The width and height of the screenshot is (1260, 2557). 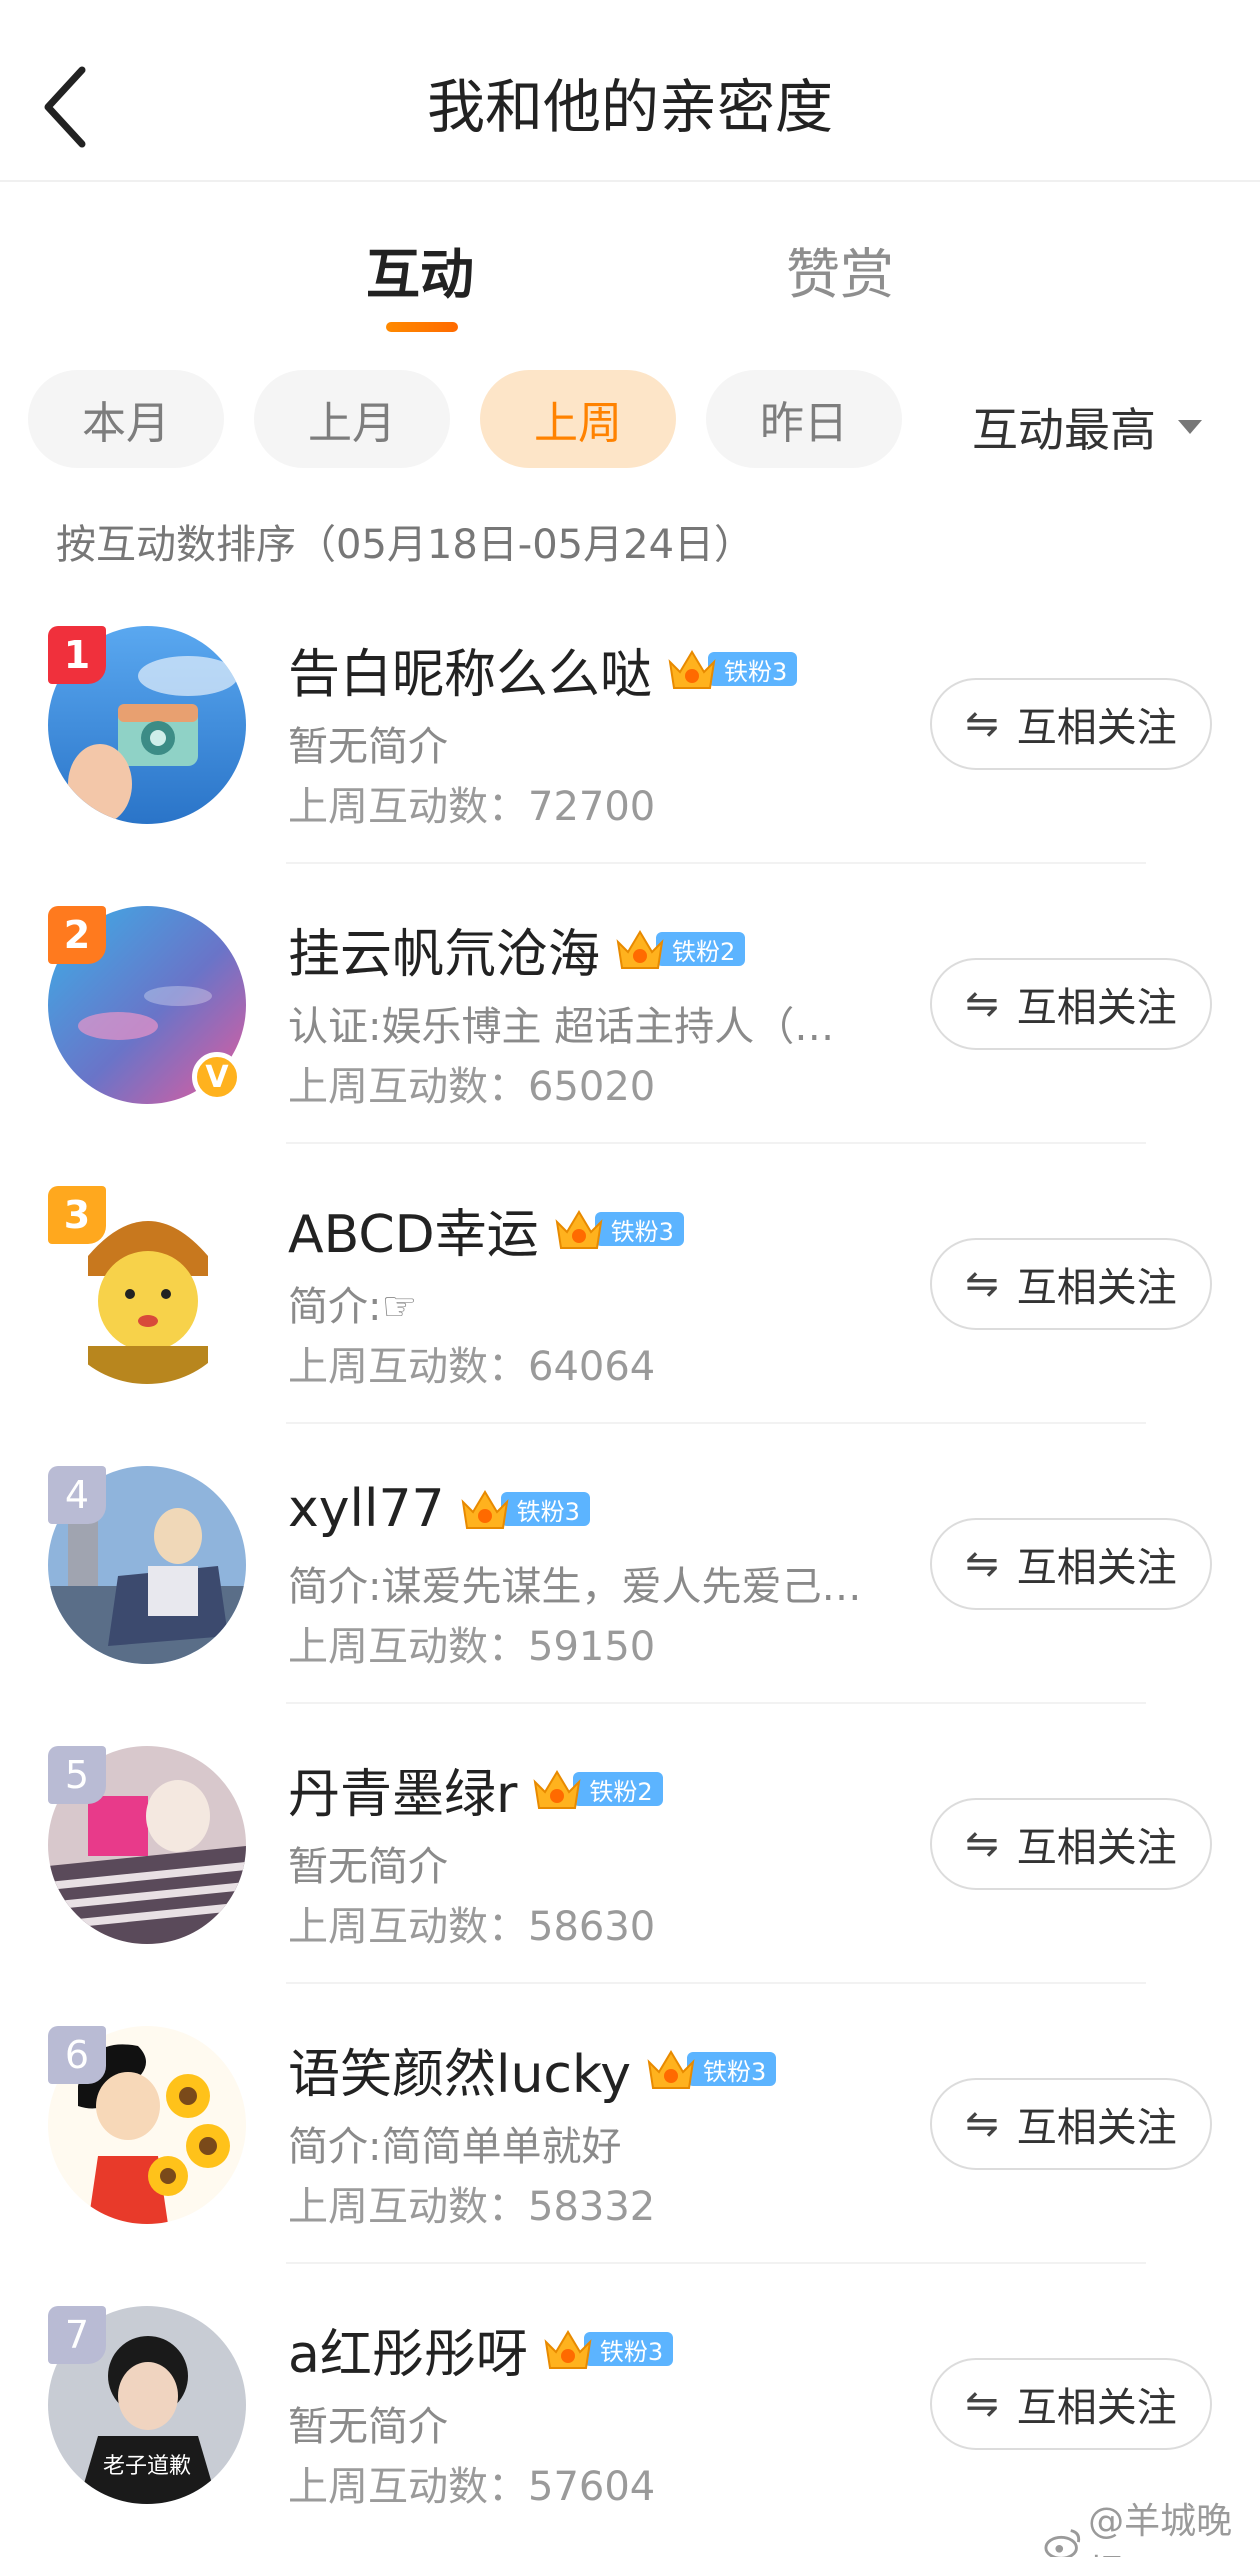 What do you see at coordinates (366, 1509) in the screenshot?
I see `user-name: xyll77` at bounding box center [366, 1509].